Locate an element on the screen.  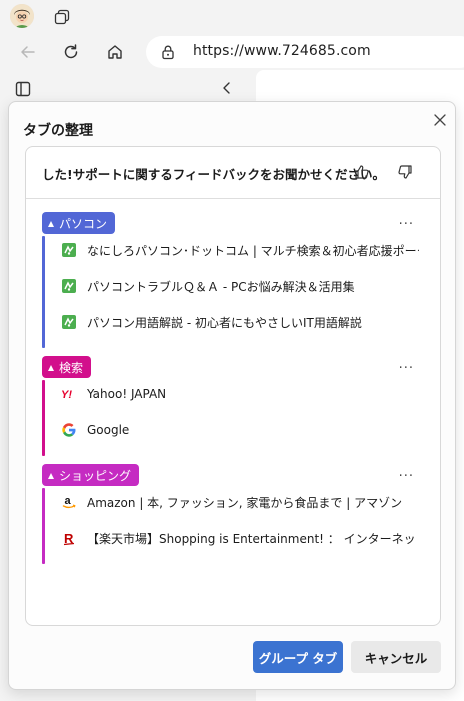
list-item: パソコントラブルＱ＆Ａ - PCお悩み解決＆活用集 is located at coordinates (241, 286).